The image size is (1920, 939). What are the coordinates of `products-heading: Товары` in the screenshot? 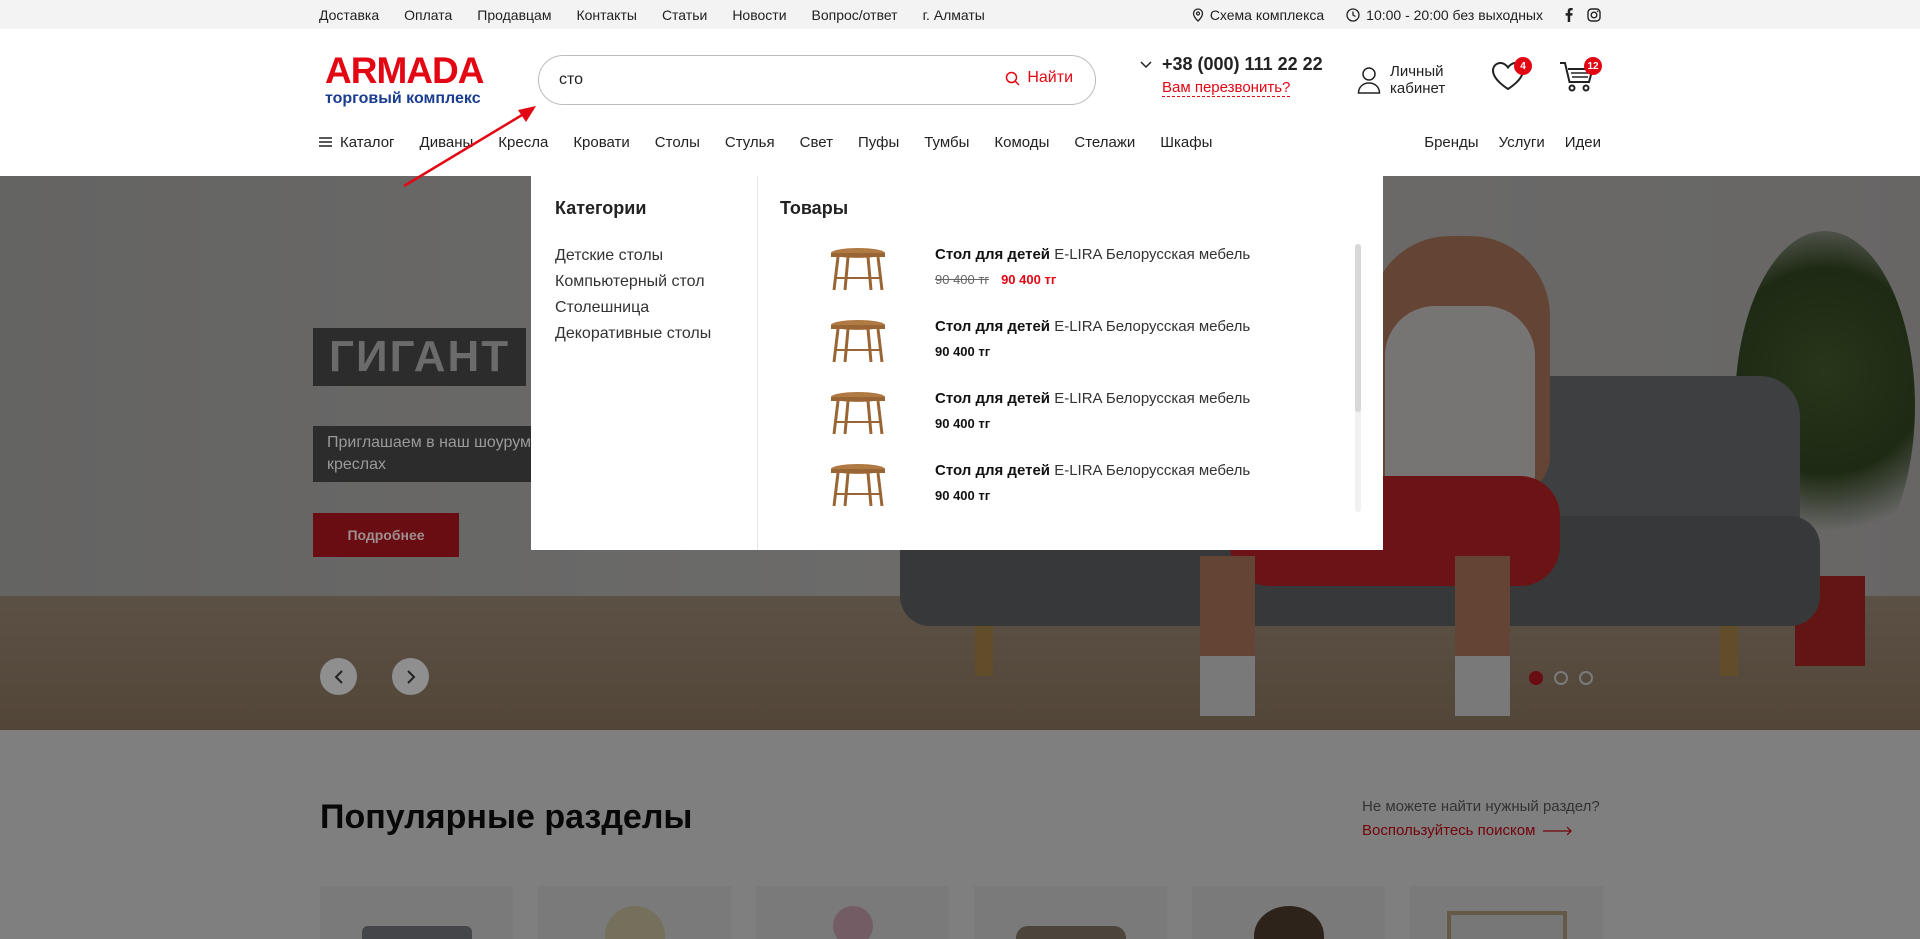 It's located at (814, 208).